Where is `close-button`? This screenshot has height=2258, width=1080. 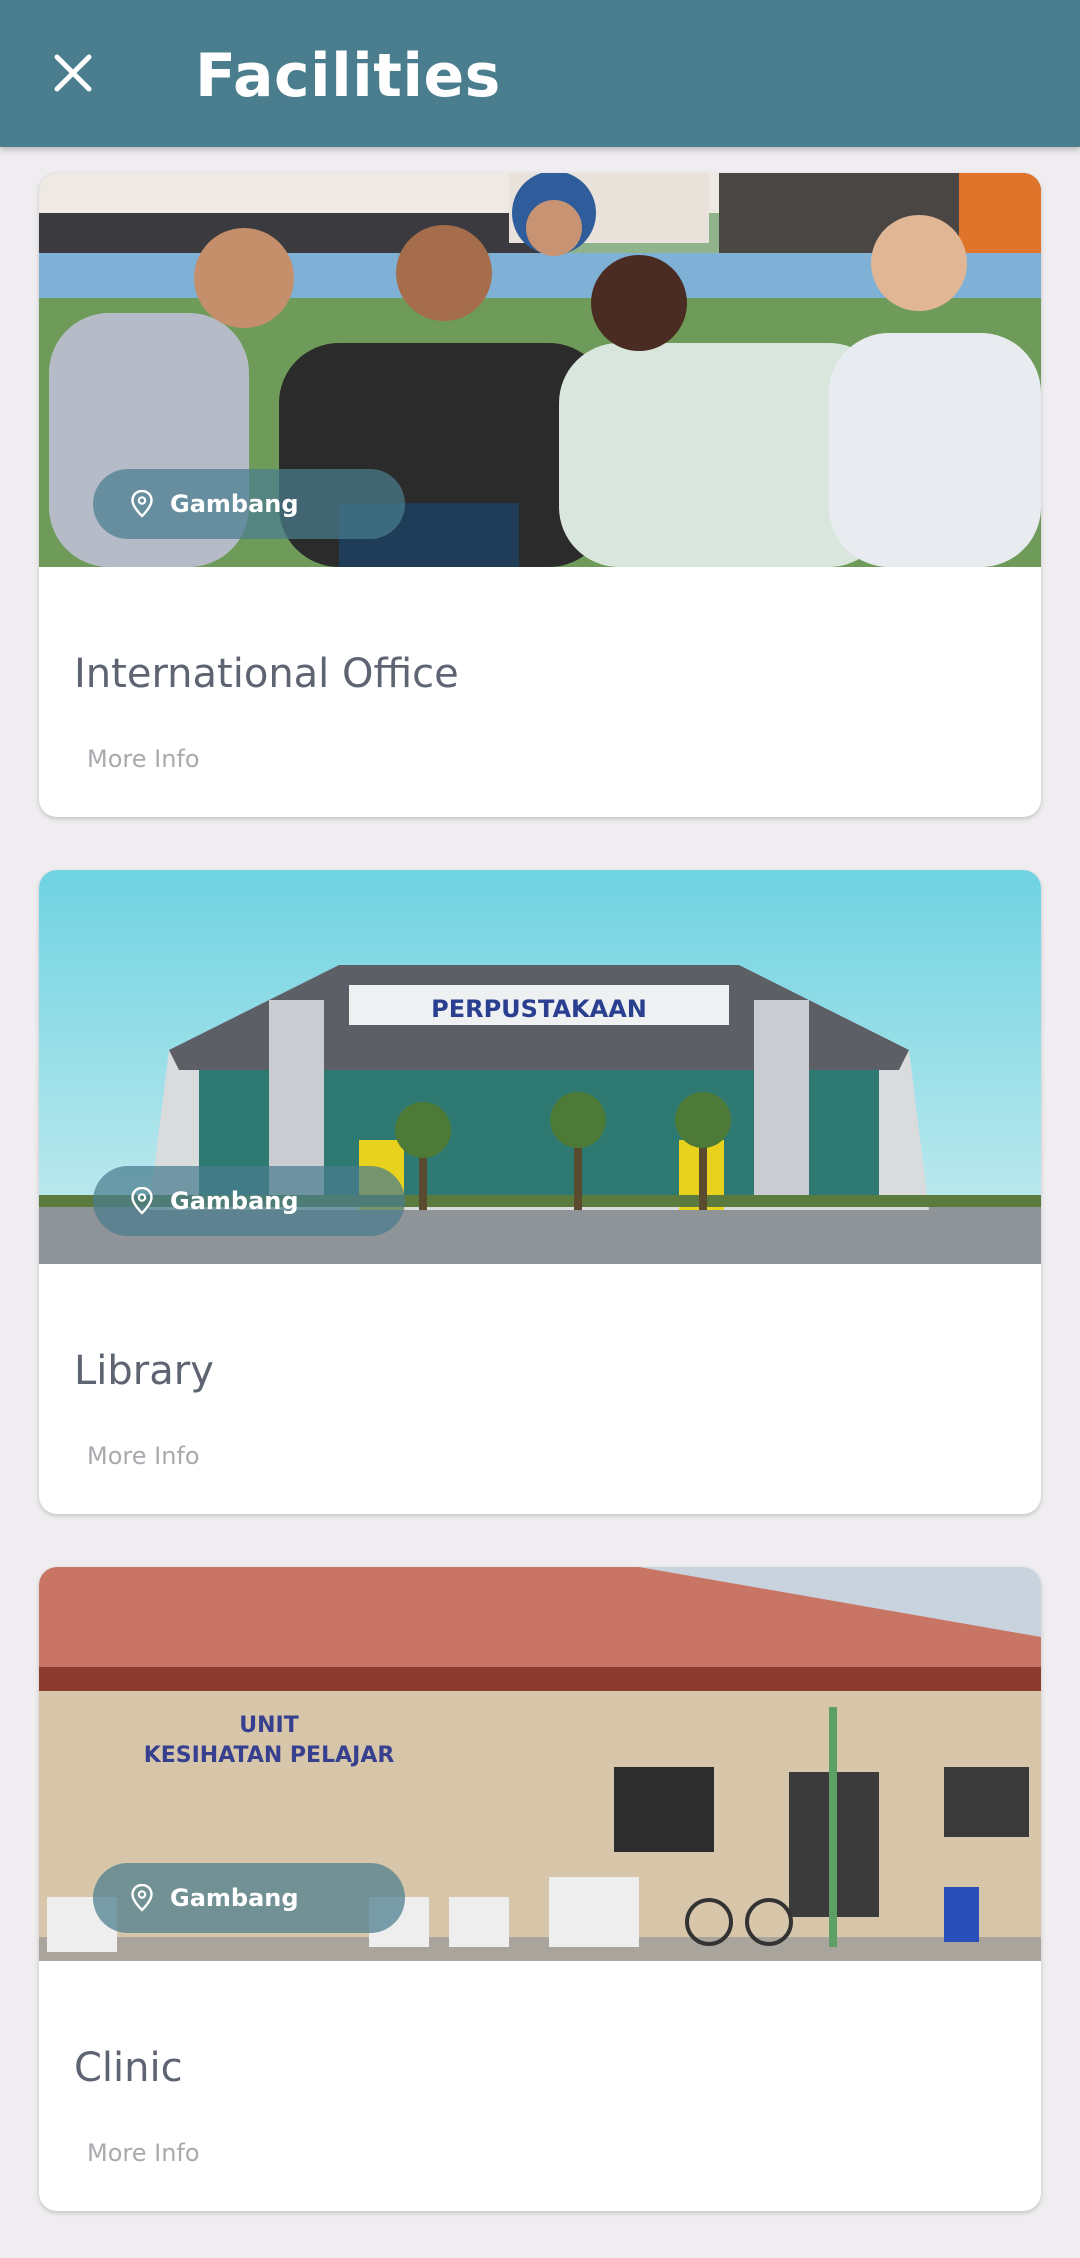 close-button is located at coordinates (73, 73).